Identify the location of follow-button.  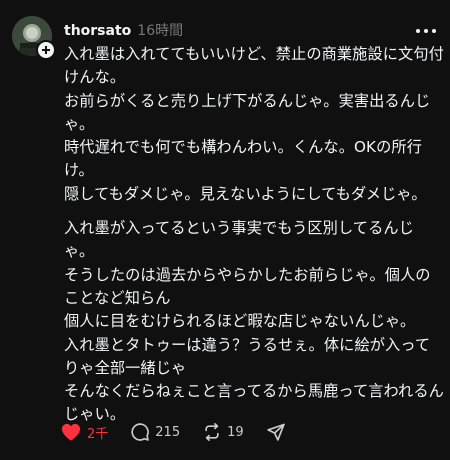
(46, 50).